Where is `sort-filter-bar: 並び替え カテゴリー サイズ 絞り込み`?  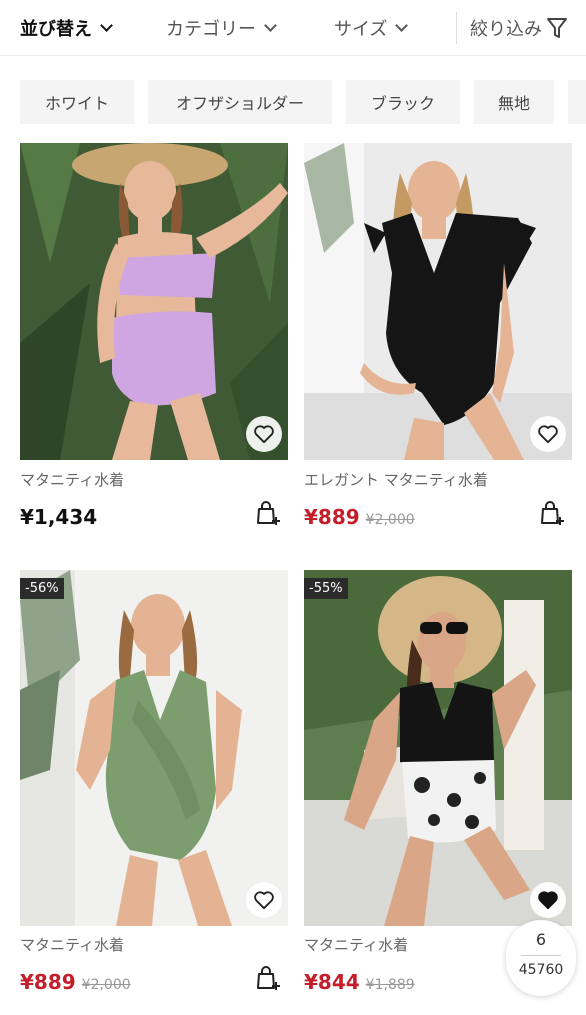 sort-filter-bar: 並び替え カテゴリー サイズ 絞り込み is located at coordinates (293, 28).